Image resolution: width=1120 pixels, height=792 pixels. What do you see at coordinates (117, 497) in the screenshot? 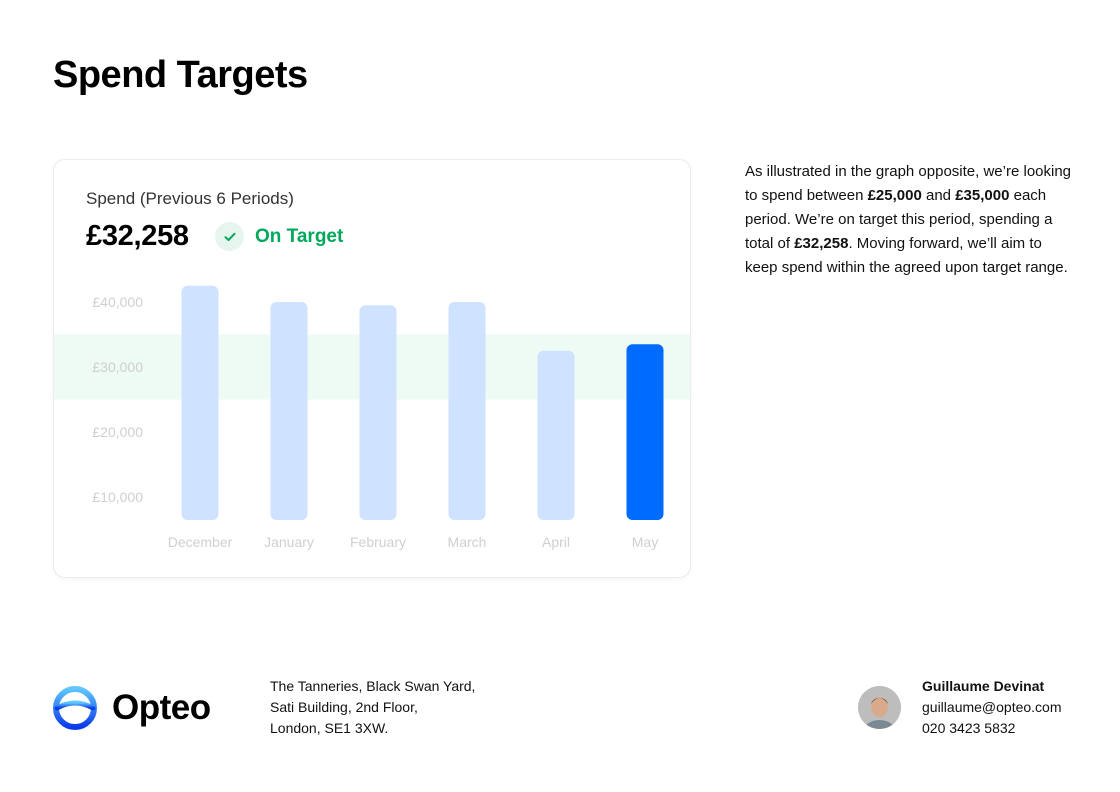
I see `y-tick-label: £10,000` at bounding box center [117, 497].